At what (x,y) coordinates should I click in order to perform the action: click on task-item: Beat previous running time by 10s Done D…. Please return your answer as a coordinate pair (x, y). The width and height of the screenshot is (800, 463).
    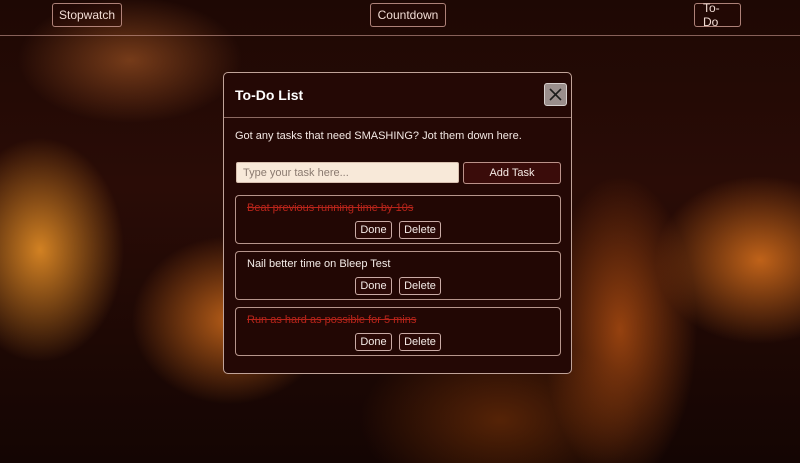
    Looking at the image, I should click on (398, 219).